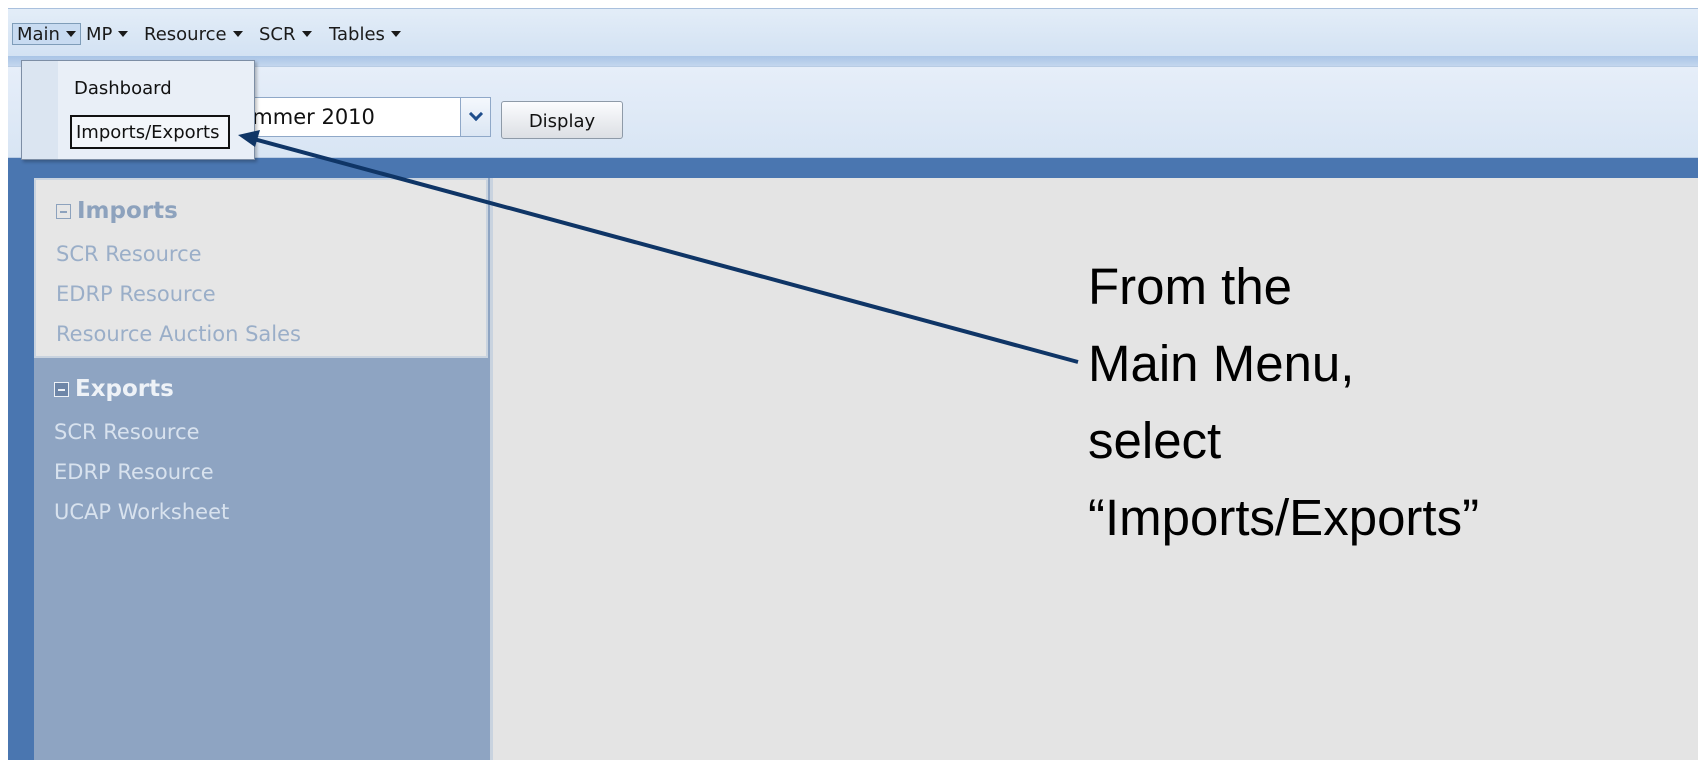 The height and width of the screenshot is (760, 1698). Describe the element at coordinates (124, 389) in the screenshot. I see `exports-header-label: Exports` at that location.